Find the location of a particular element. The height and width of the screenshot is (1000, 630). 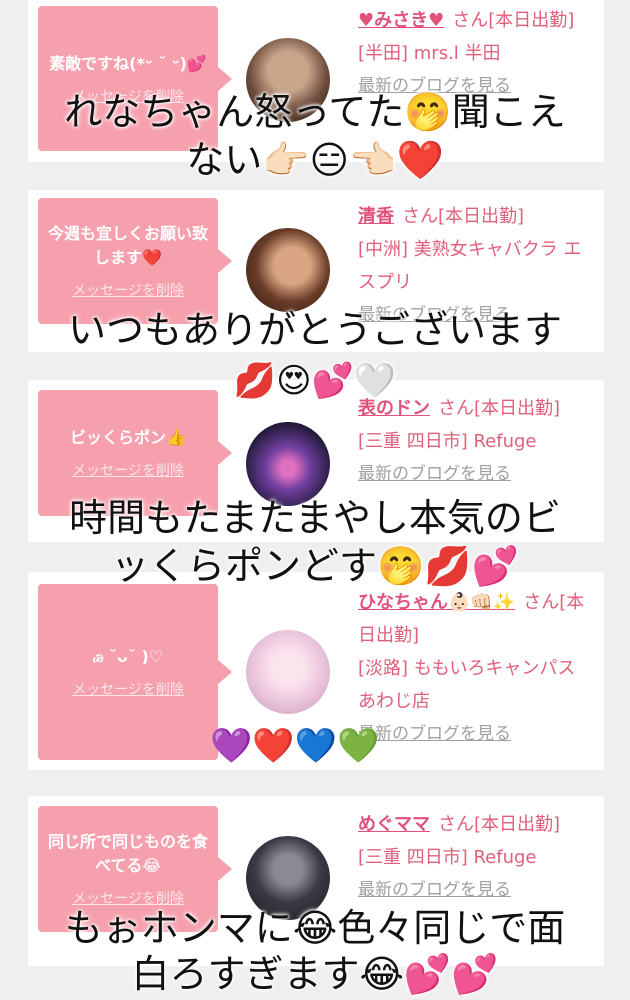

profile-name-link: 清香 is located at coordinates (376, 216).